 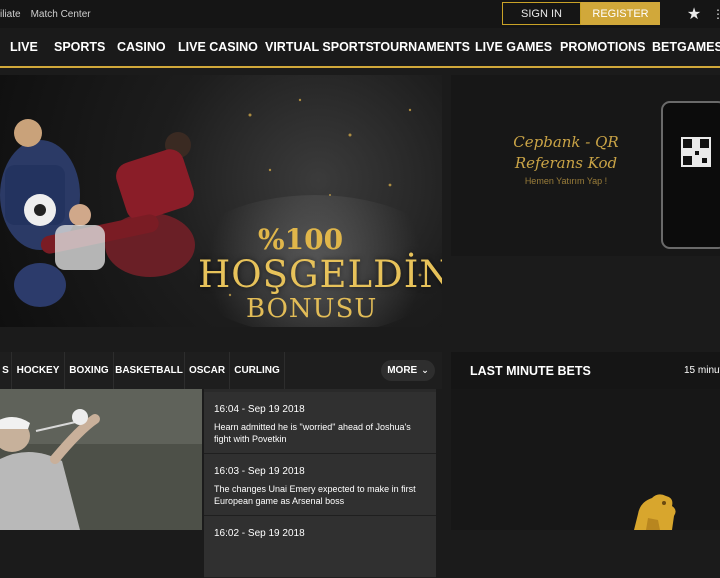 What do you see at coordinates (702, 370) in the screenshot?
I see `time-filter: 15 minut` at bounding box center [702, 370].